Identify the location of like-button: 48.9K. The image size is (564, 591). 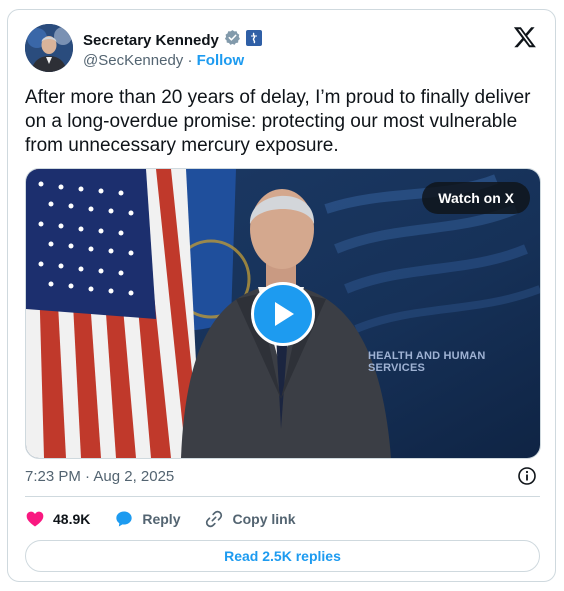
(57, 519).